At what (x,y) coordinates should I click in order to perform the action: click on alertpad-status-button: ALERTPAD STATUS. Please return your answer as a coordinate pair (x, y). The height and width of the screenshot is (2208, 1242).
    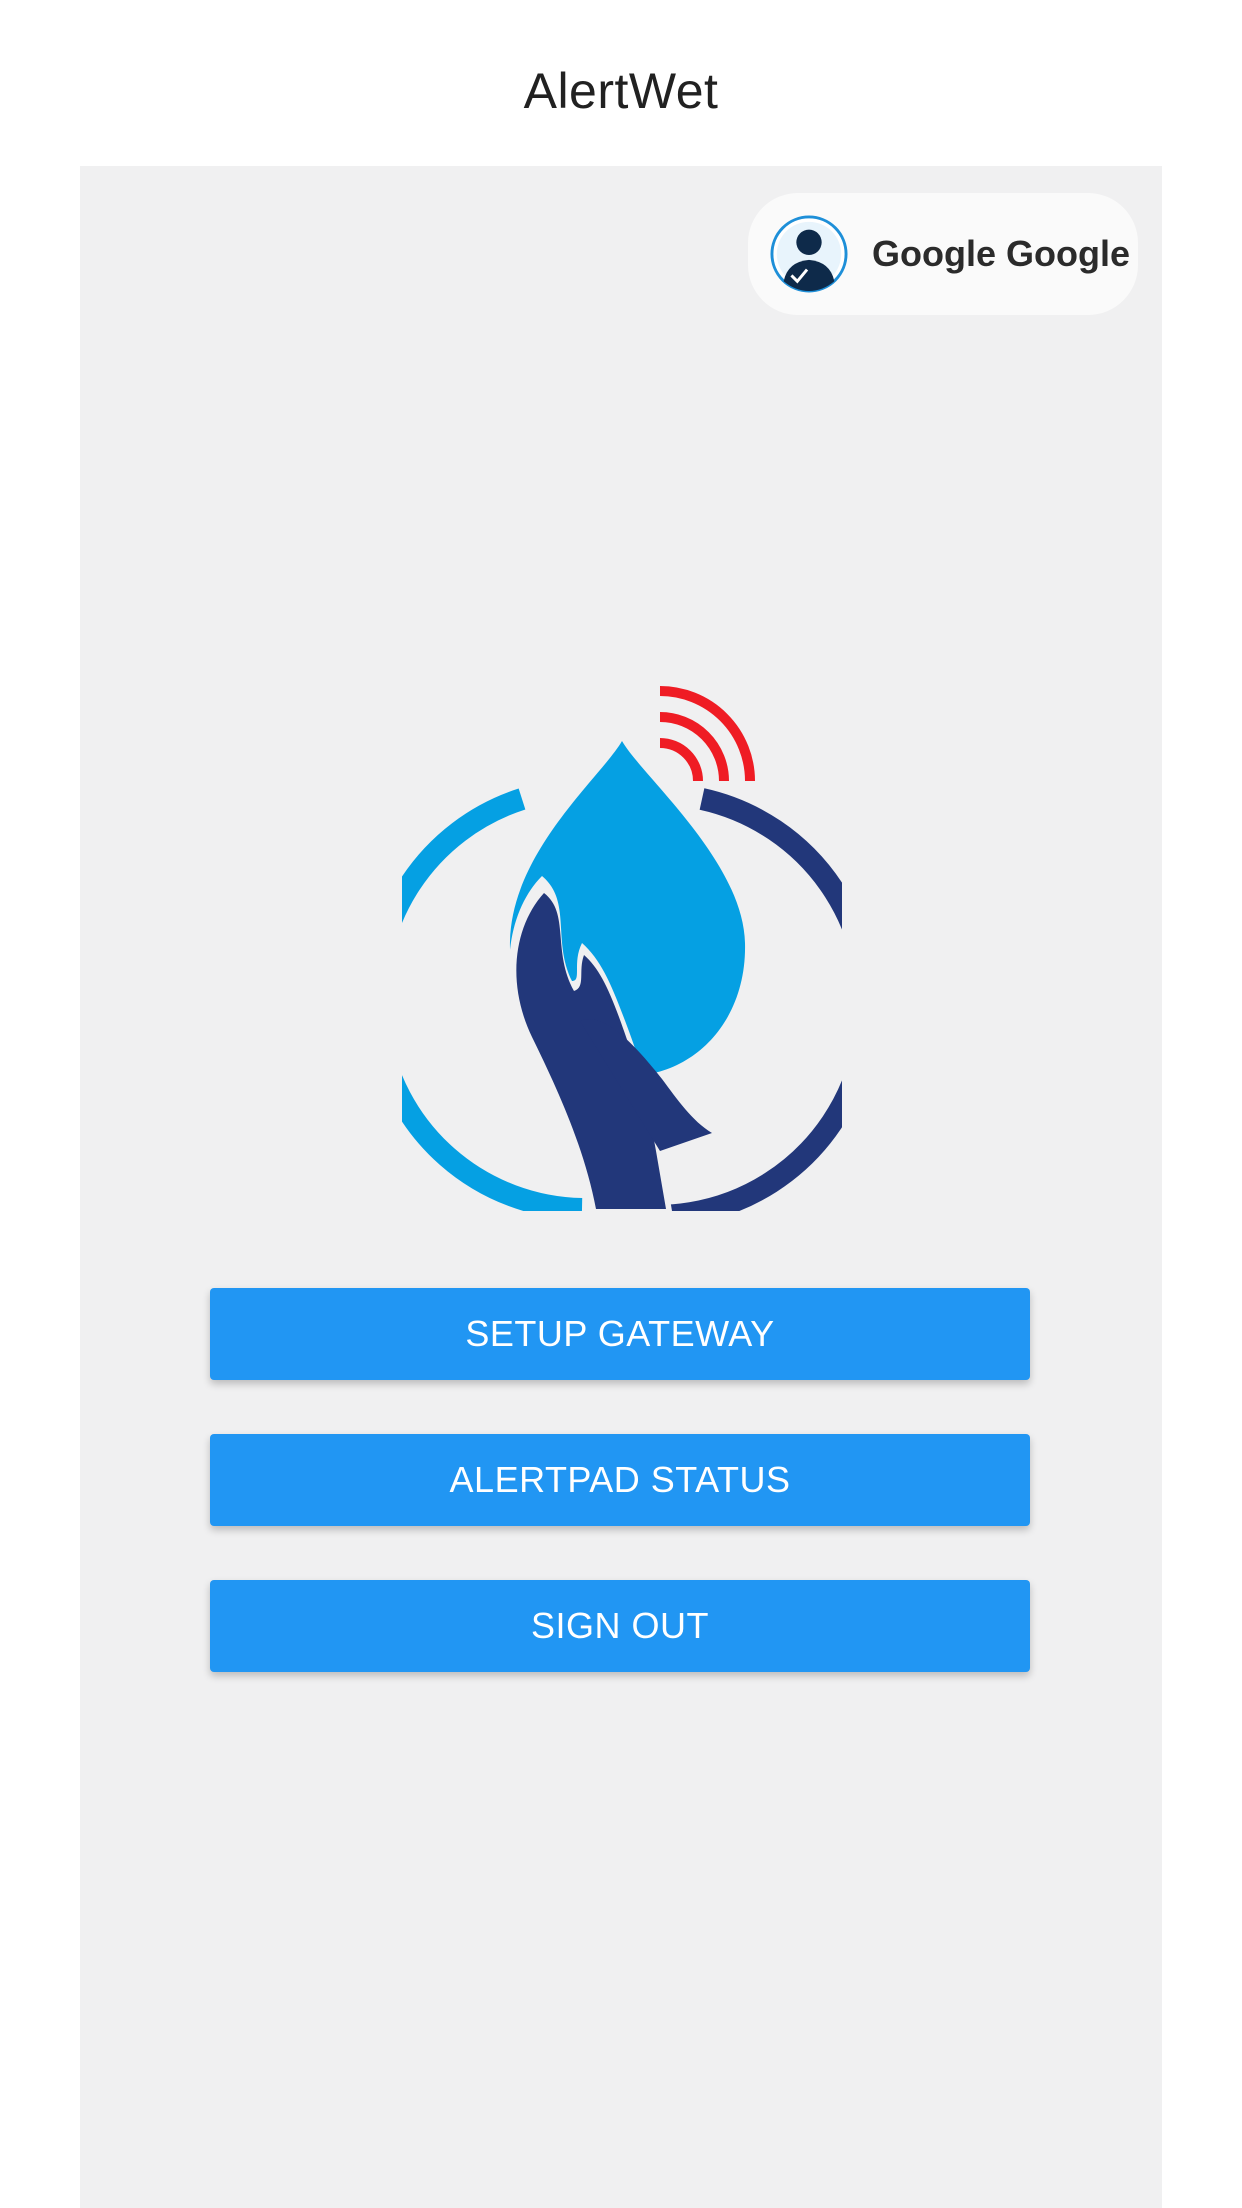
    Looking at the image, I should click on (620, 1480).